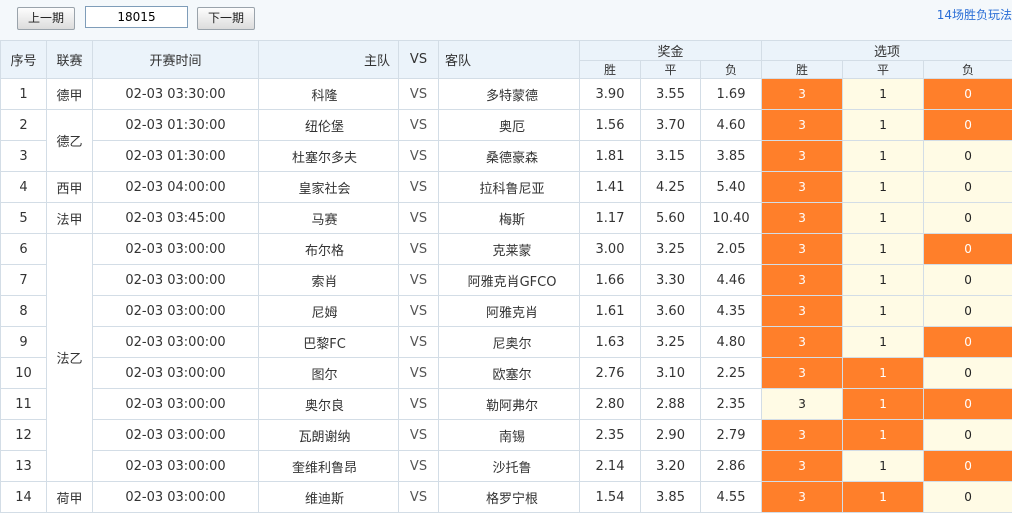  What do you see at coordinates (610, 280) in the screenshot?
I see `odds-win: 1.66` at bounding box center [610, 280].